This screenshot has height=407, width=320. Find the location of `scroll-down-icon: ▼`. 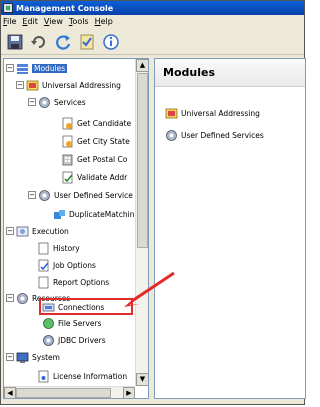

scroll-down-icon: ▼ is located at coordinates (142, 379).